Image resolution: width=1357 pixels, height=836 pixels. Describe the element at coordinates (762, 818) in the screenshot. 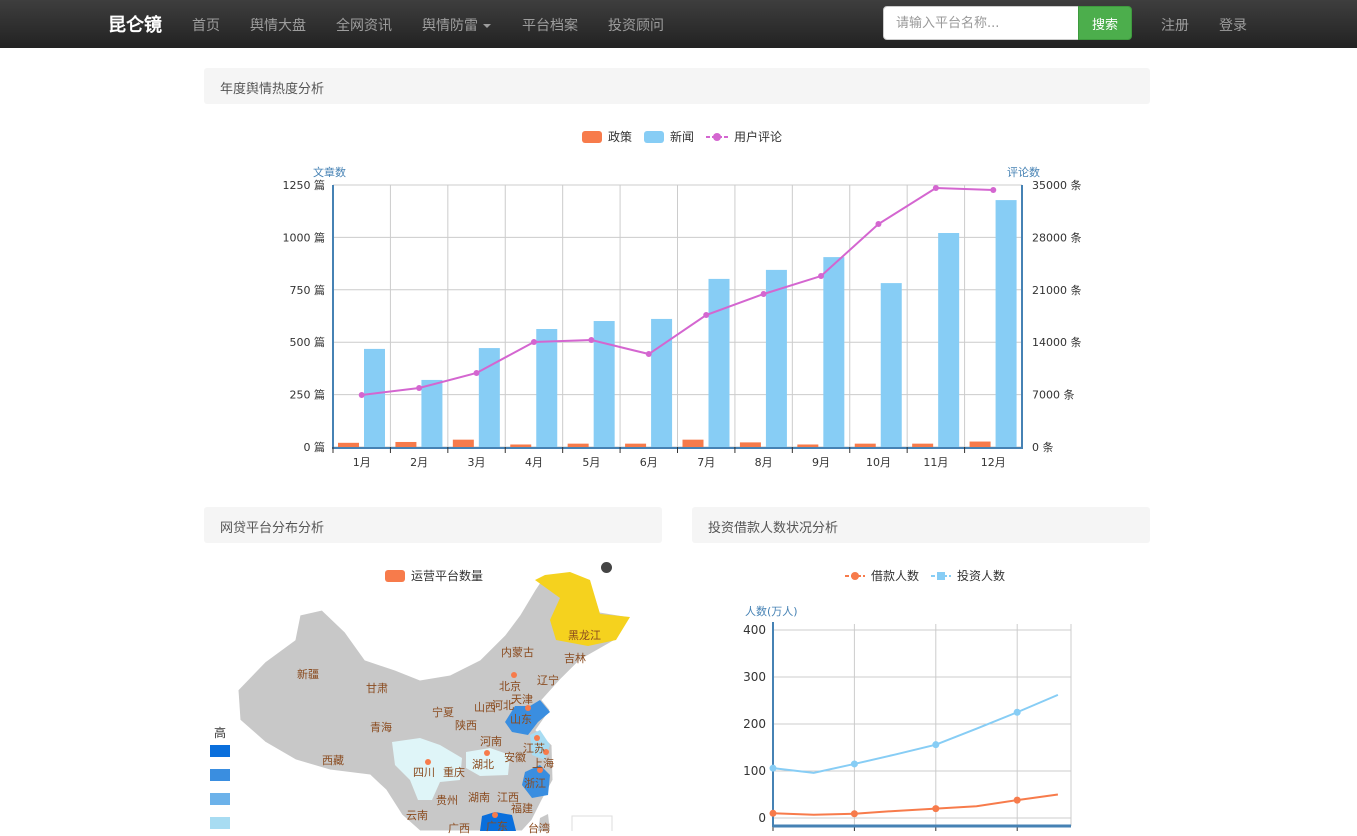

I see `y-tick-label: 0` at that location.